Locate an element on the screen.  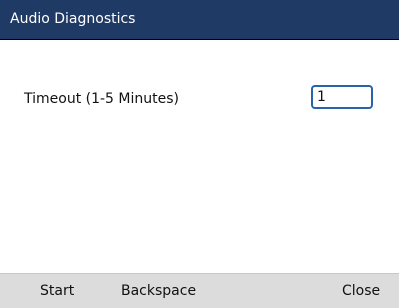
close-button: Close is located at coordinates (361, 291).